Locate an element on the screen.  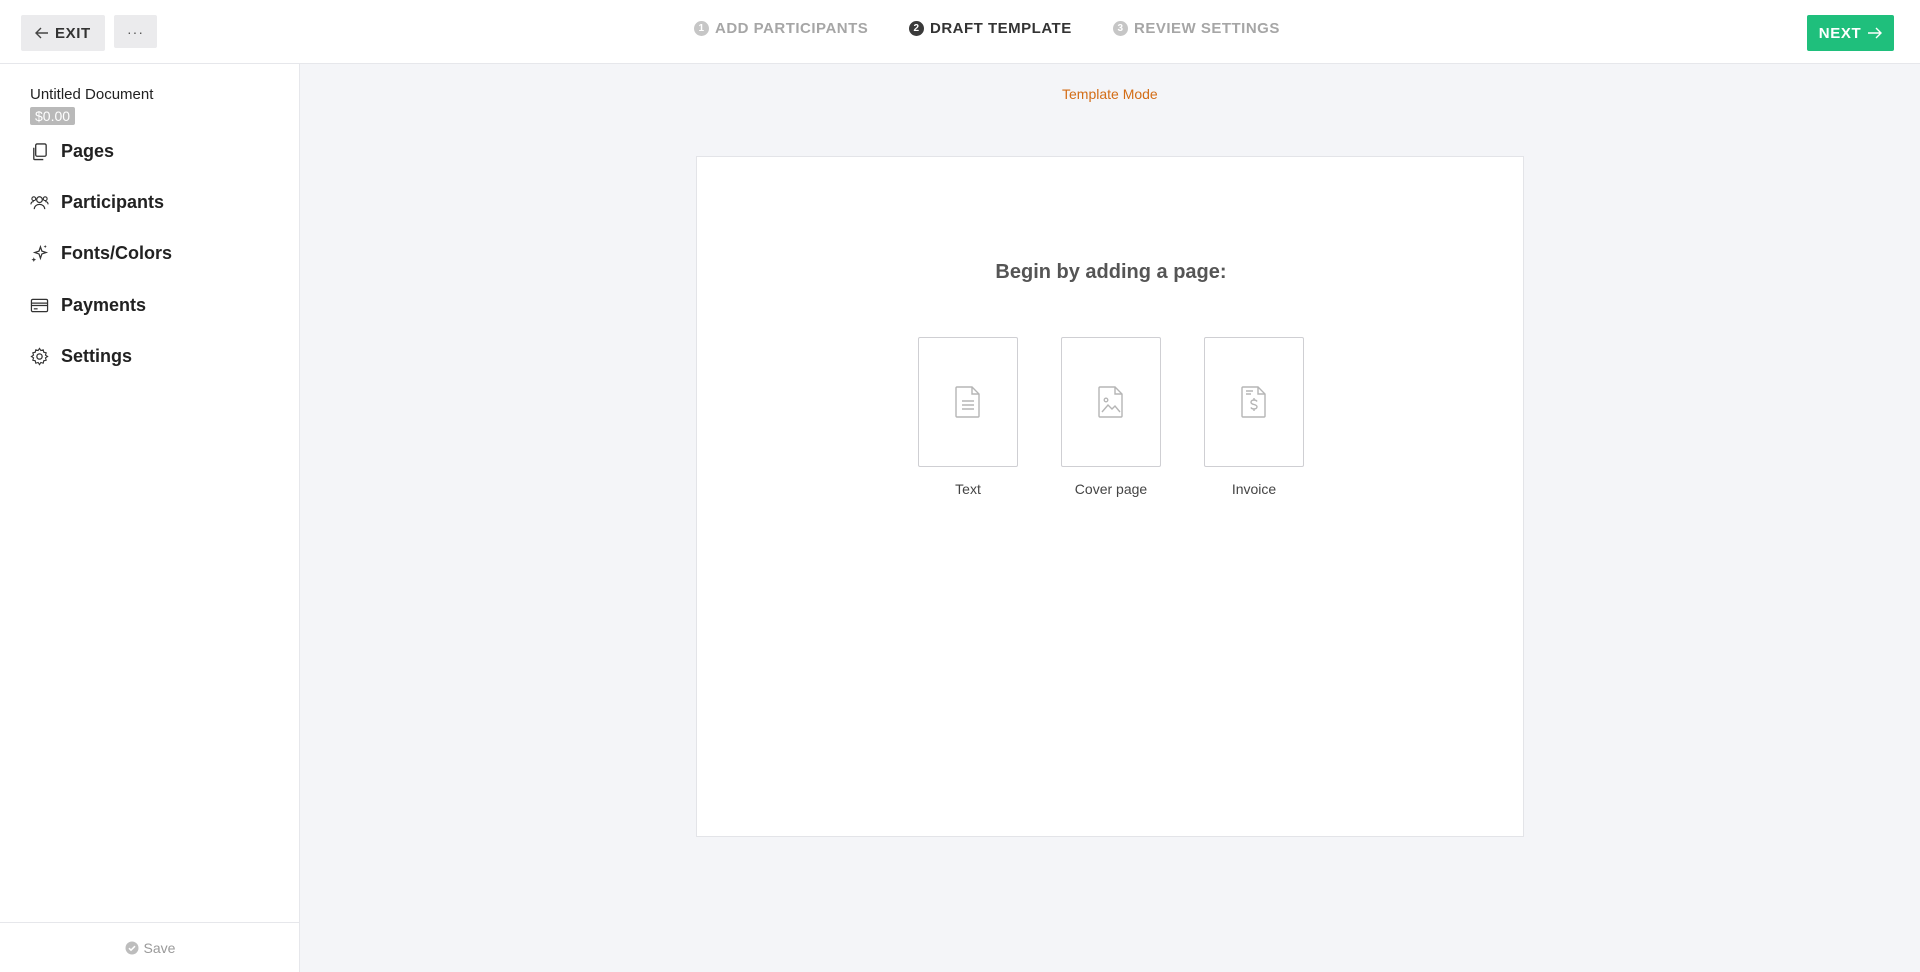
step-draft-template: 2 DRAFT TEMPLATE is located at coordinates (990, 28).